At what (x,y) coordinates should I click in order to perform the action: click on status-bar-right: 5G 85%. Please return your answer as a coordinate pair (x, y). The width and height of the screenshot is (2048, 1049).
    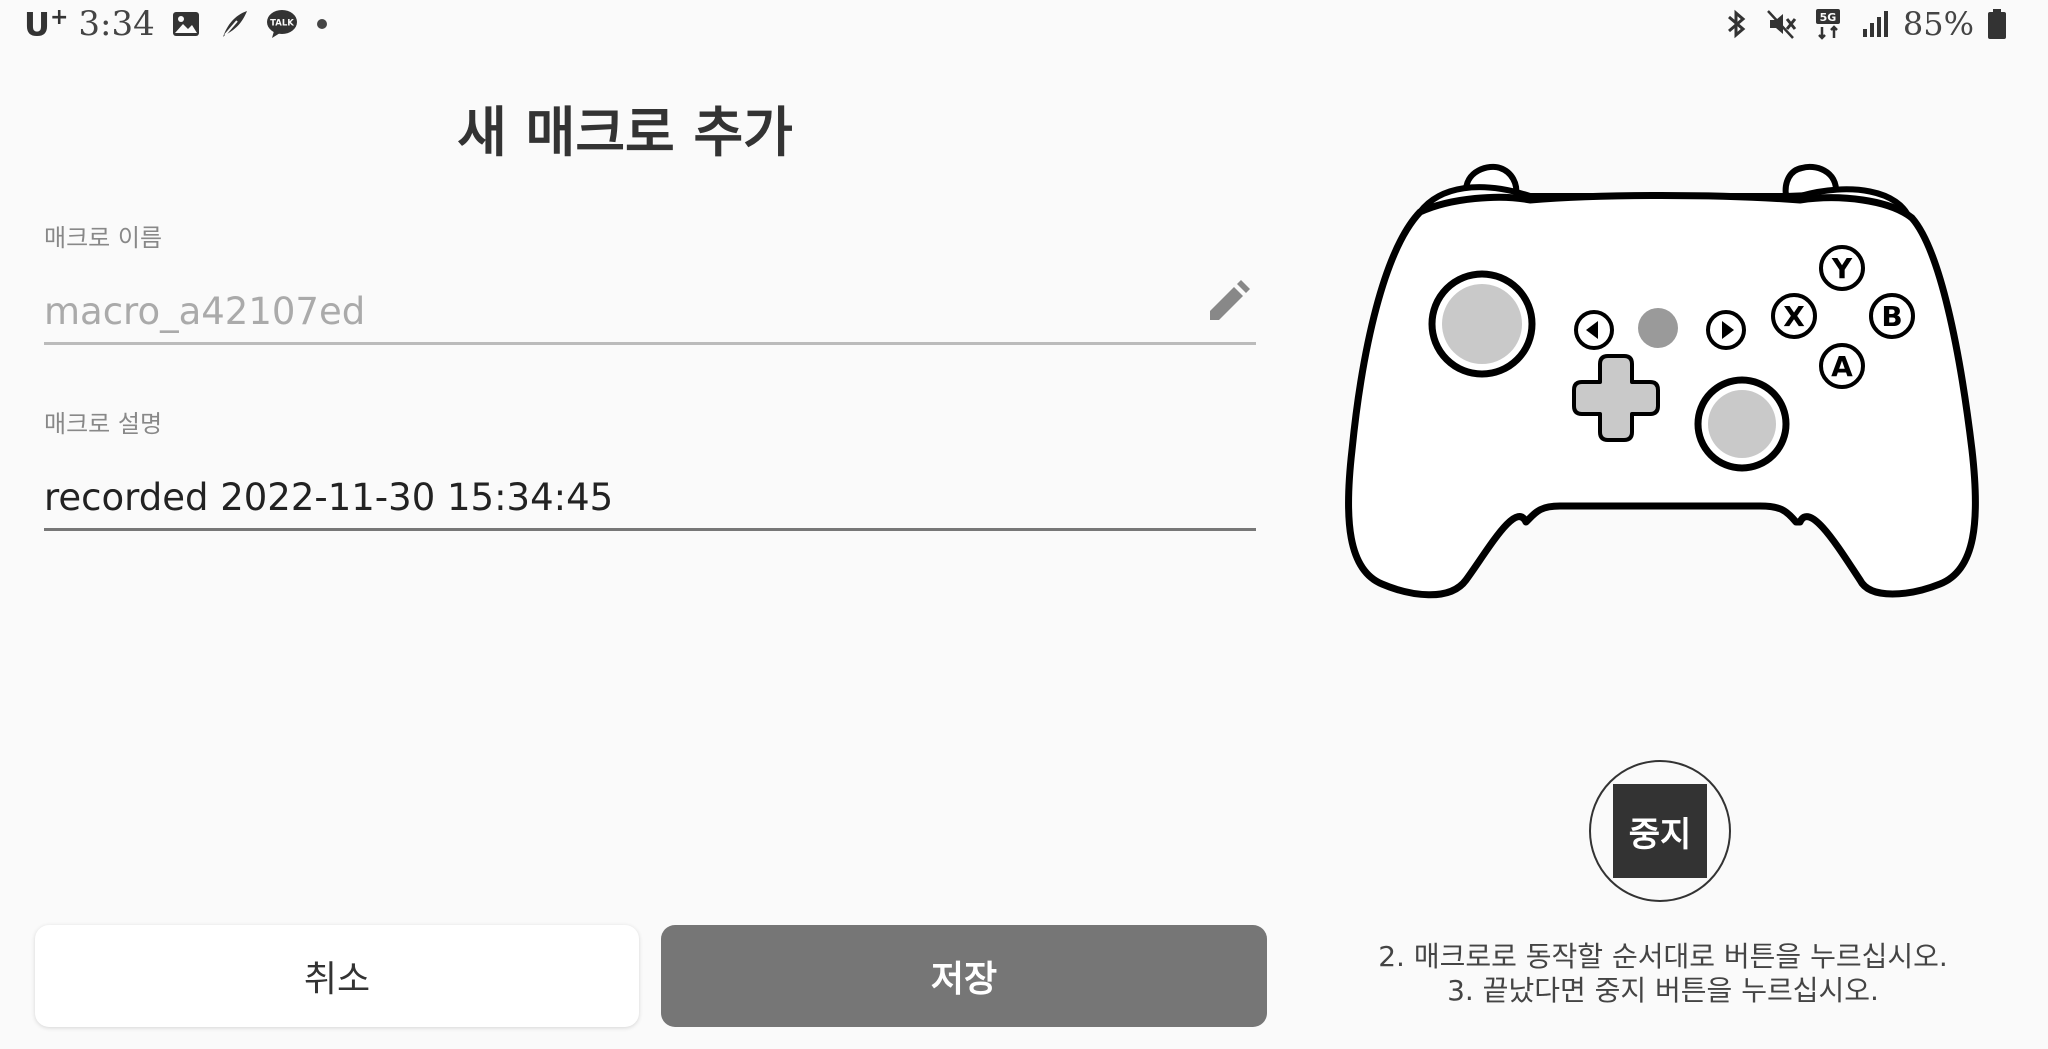
    Looking at the image, I should click on (1863, 24).